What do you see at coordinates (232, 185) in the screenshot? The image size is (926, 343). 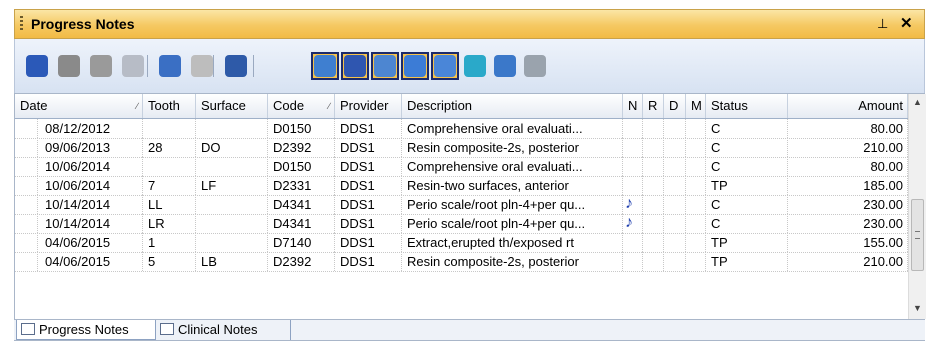 I see `cell-surface: LF` at bounding box center [232, 185].